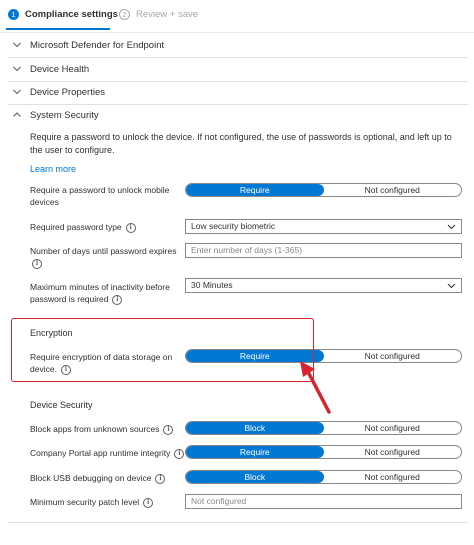  Describe the element at coordinates (124, 14) in the screenshot. I see `step-number-badge: 2` at that location.